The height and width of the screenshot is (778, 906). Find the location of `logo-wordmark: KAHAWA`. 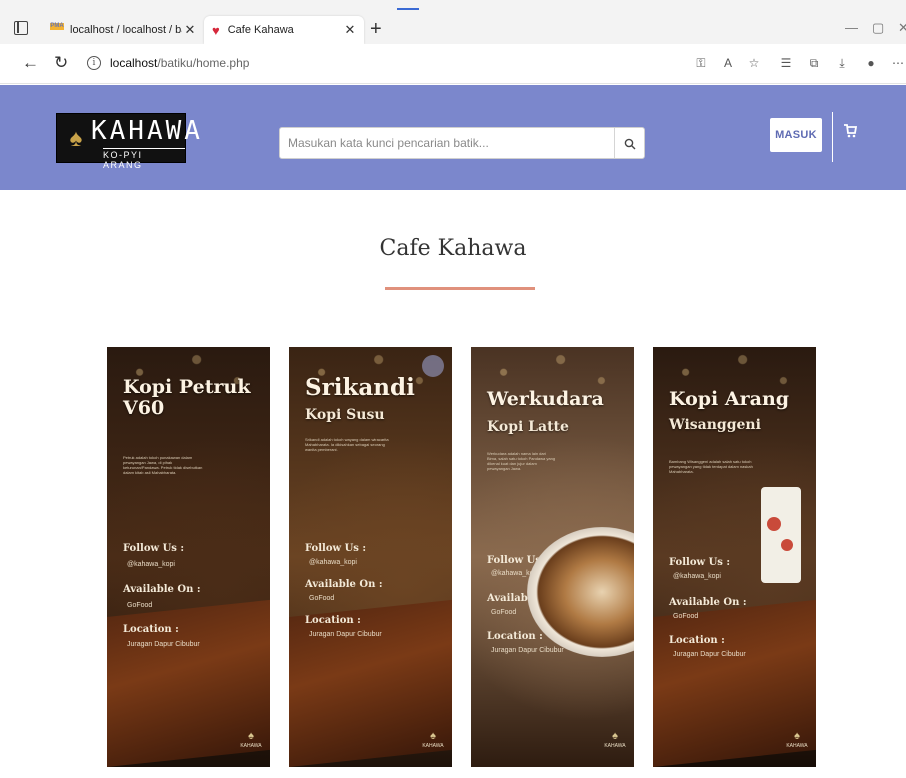

logo-wordmark: KAHAWA is located at coordinates (147, 131).